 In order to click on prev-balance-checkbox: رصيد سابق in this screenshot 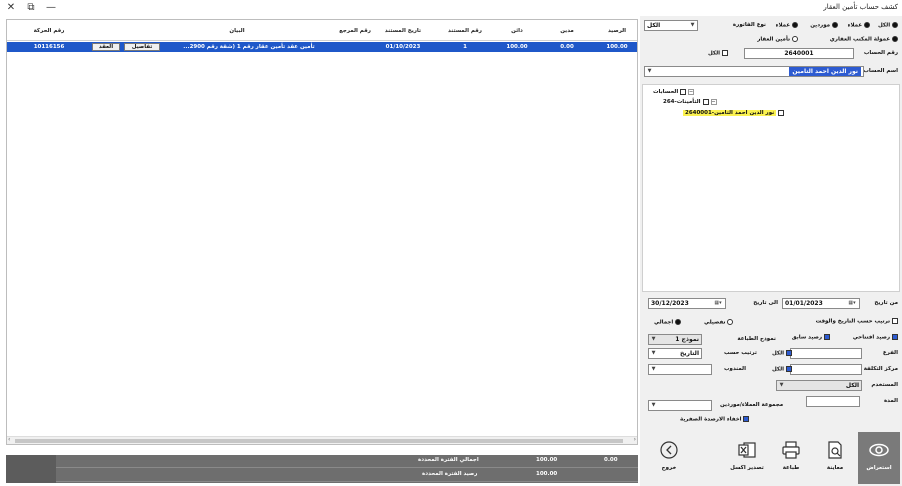, I will do `click(811, 337)`.